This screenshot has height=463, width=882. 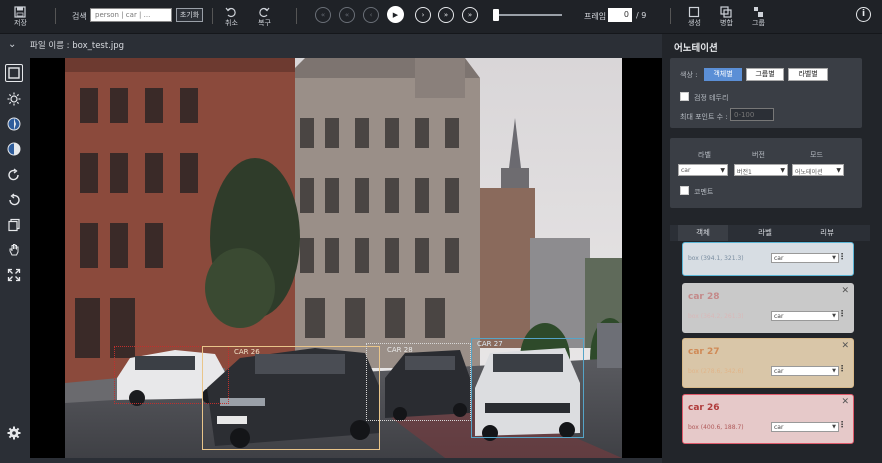 I want to click on pan-tool, so click(x=14, y=250).